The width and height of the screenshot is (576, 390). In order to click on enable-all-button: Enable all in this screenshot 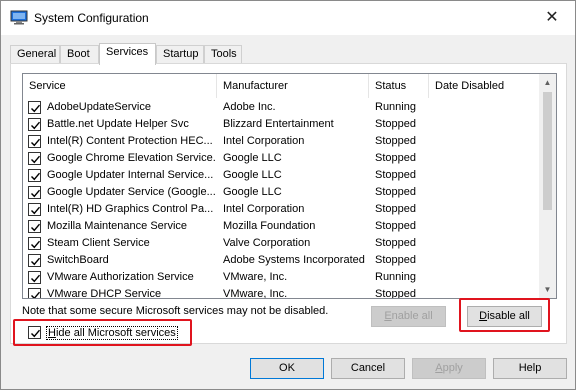, I will do `click(408, 316)`.